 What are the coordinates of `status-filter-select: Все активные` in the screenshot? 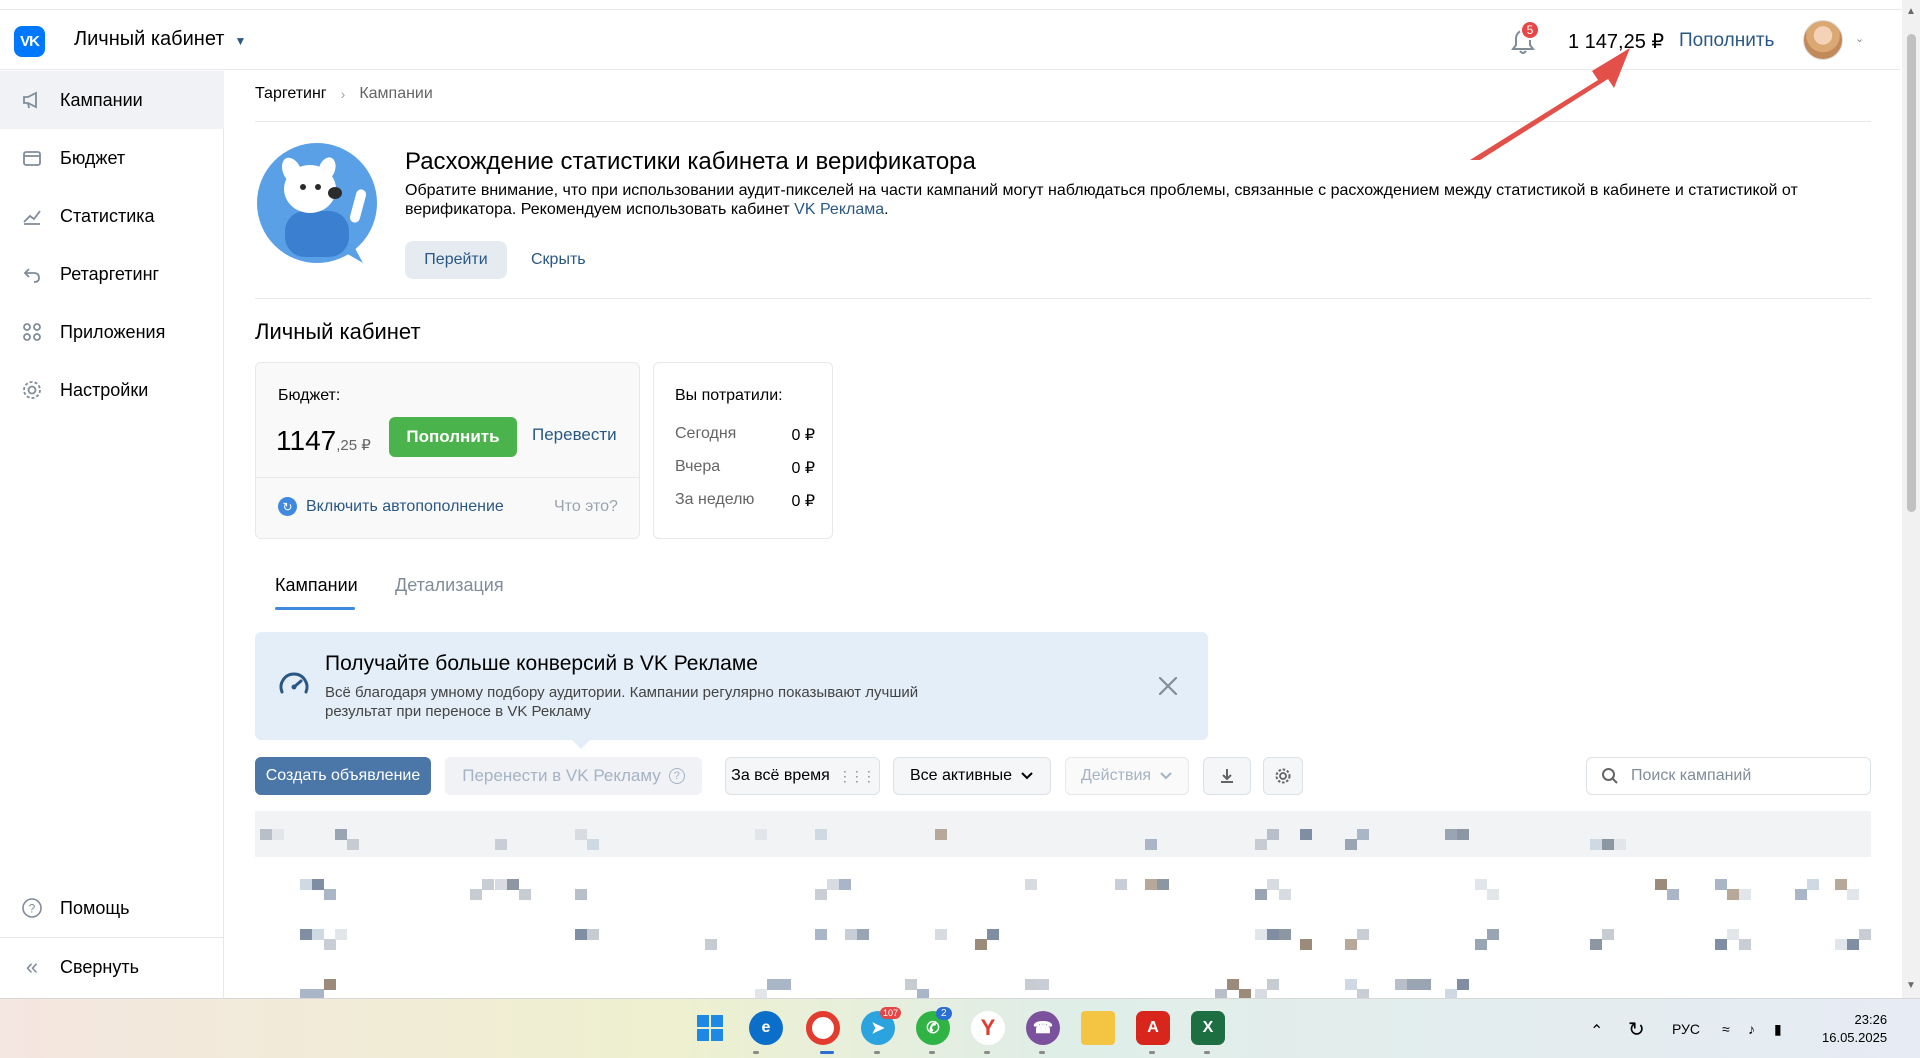 It's located at (972, 776).